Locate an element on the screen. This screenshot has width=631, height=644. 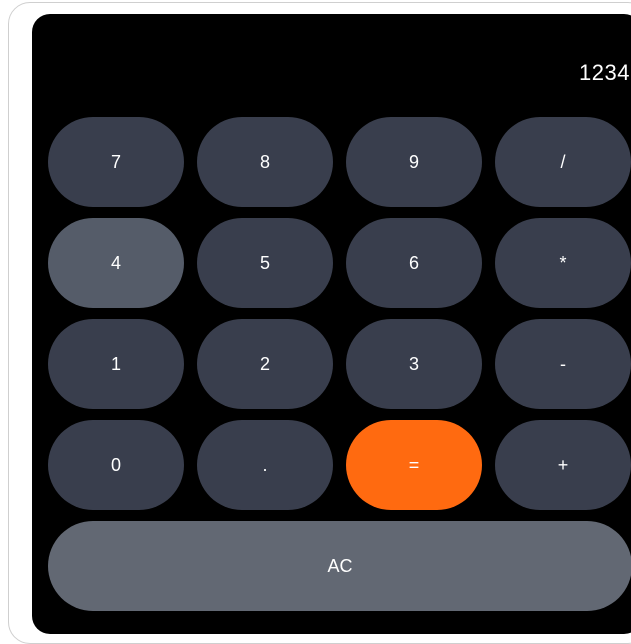
key-equals: = is located at coordinates (414, 465).